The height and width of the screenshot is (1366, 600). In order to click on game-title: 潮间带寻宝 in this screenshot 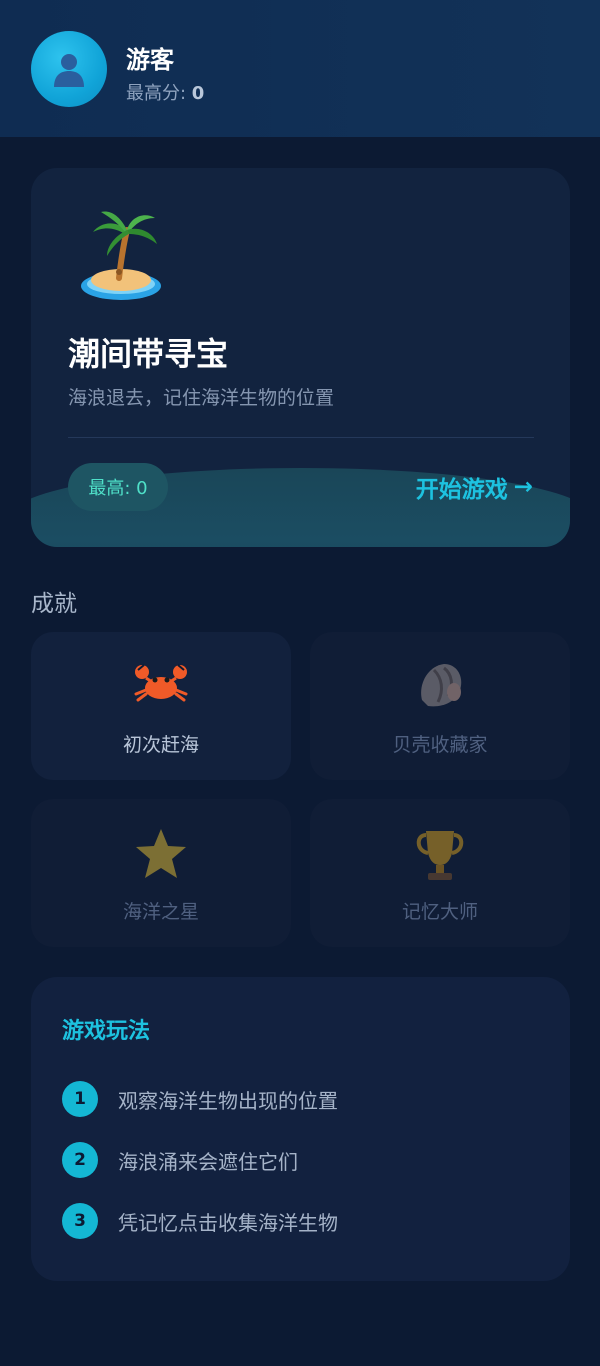, I will do `click(148, 354)`.